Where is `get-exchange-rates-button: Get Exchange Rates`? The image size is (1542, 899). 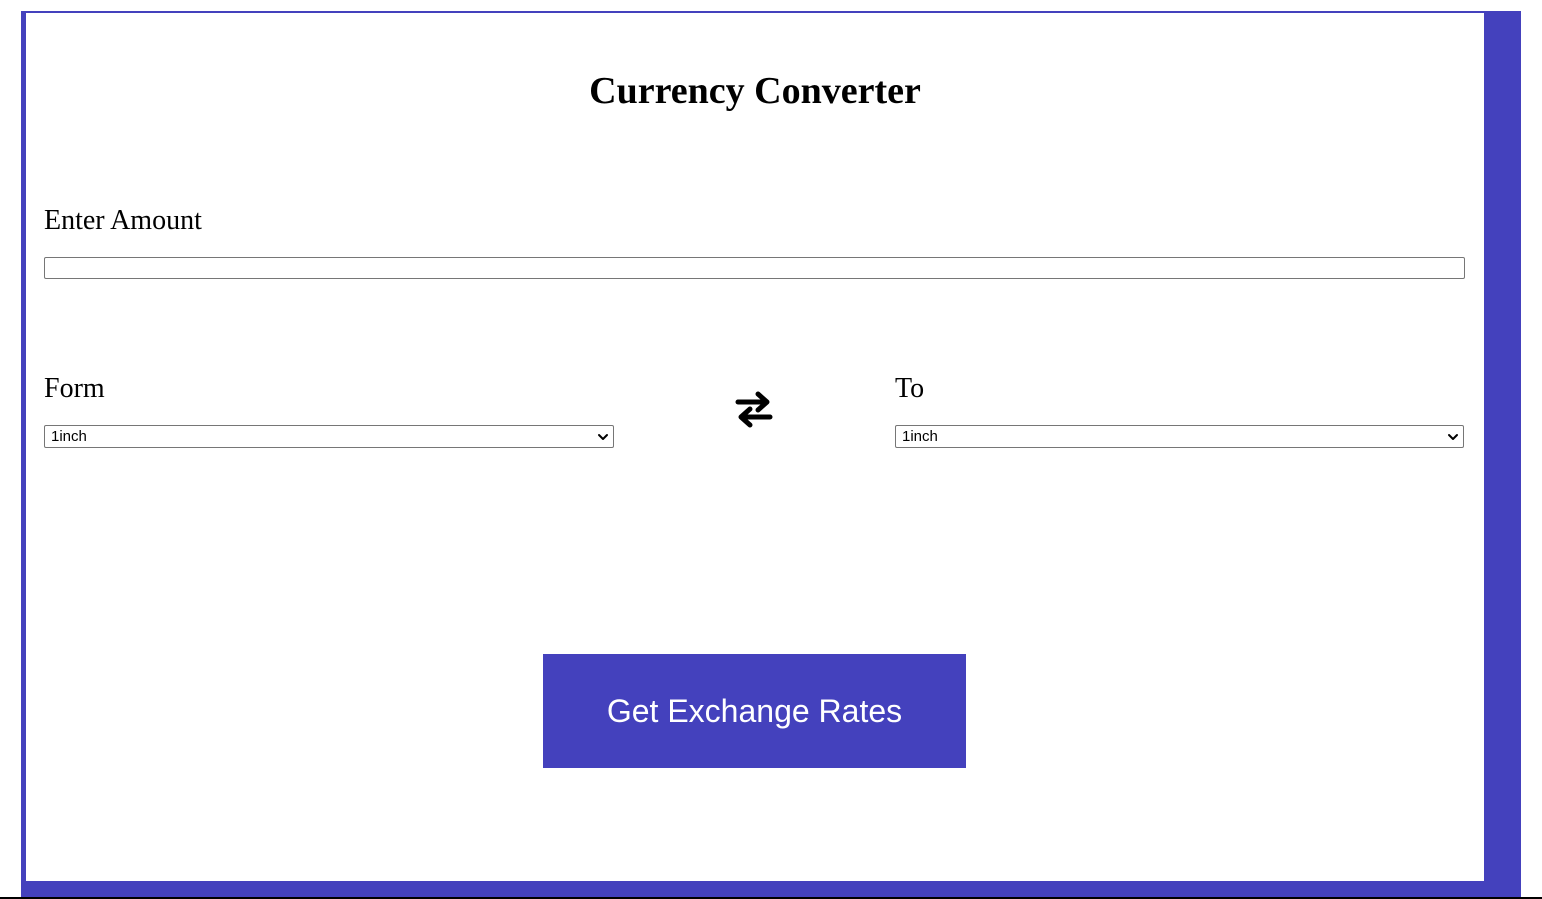 get-exchange-rates-button: Get Exchange Rates is located at coordinates (754, 711).